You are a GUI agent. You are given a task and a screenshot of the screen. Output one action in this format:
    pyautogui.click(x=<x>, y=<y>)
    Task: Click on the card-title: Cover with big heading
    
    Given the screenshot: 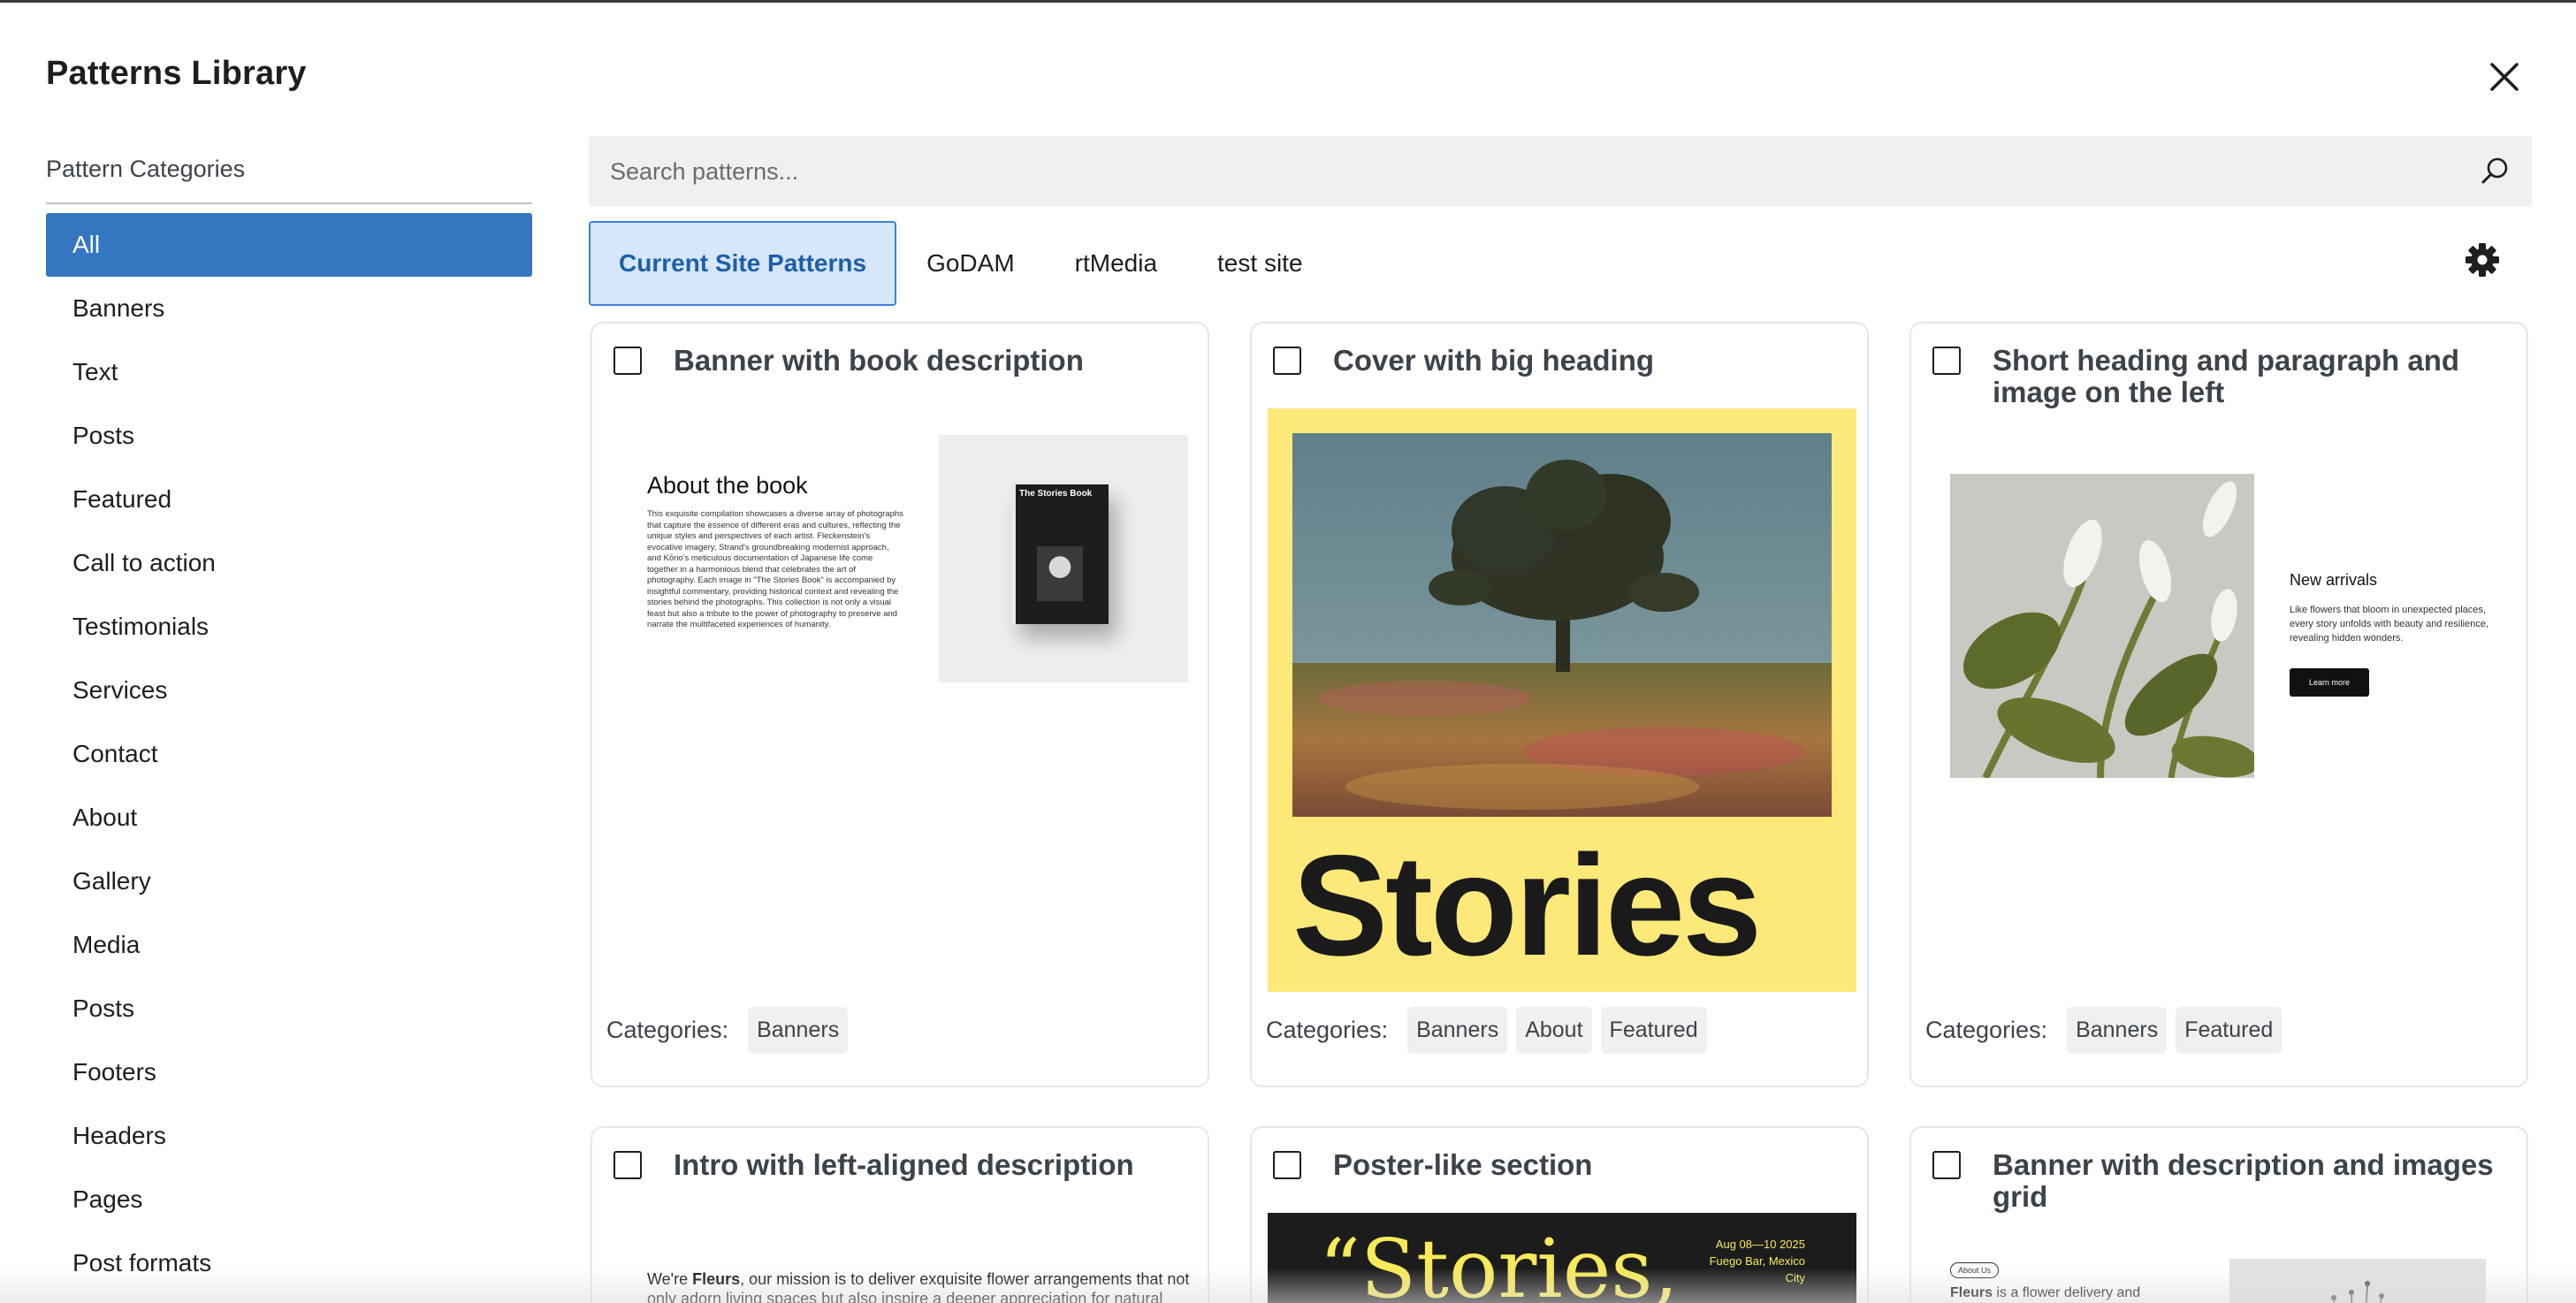 What is the action you would take?
    pyautogui.click(x=1494, y=360)
    